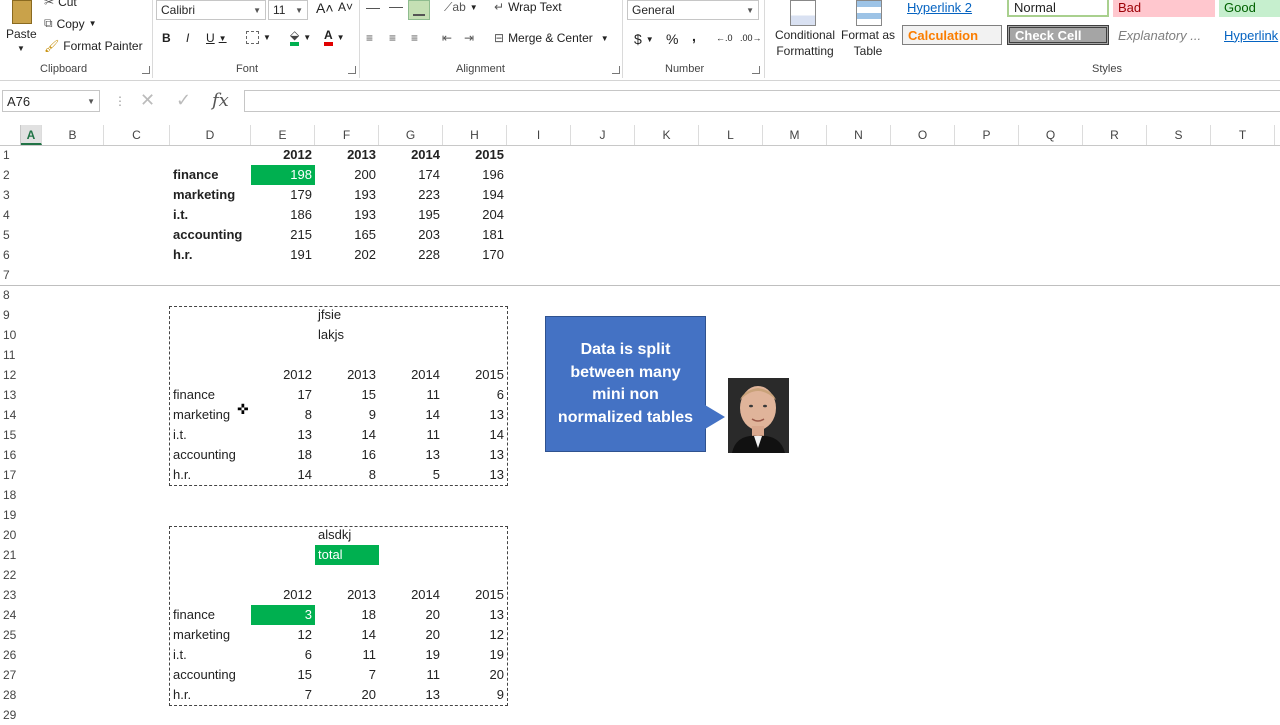 This screenshot has width=1280, height=725. I want to click on table2-outline, so click(338, 396).